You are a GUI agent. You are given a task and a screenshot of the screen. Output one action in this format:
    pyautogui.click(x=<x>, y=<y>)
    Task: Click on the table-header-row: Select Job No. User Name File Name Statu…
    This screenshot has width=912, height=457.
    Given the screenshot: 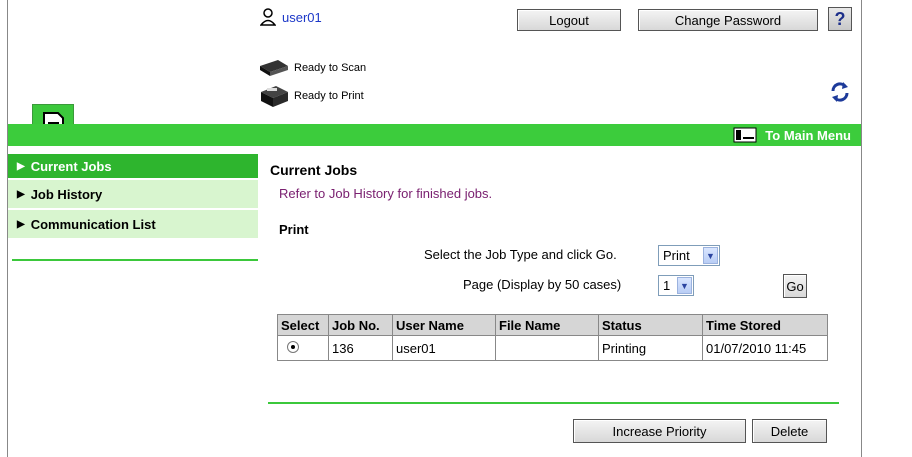 What is the action you would take?
    pyautogui.click(x=552, y=325)
    